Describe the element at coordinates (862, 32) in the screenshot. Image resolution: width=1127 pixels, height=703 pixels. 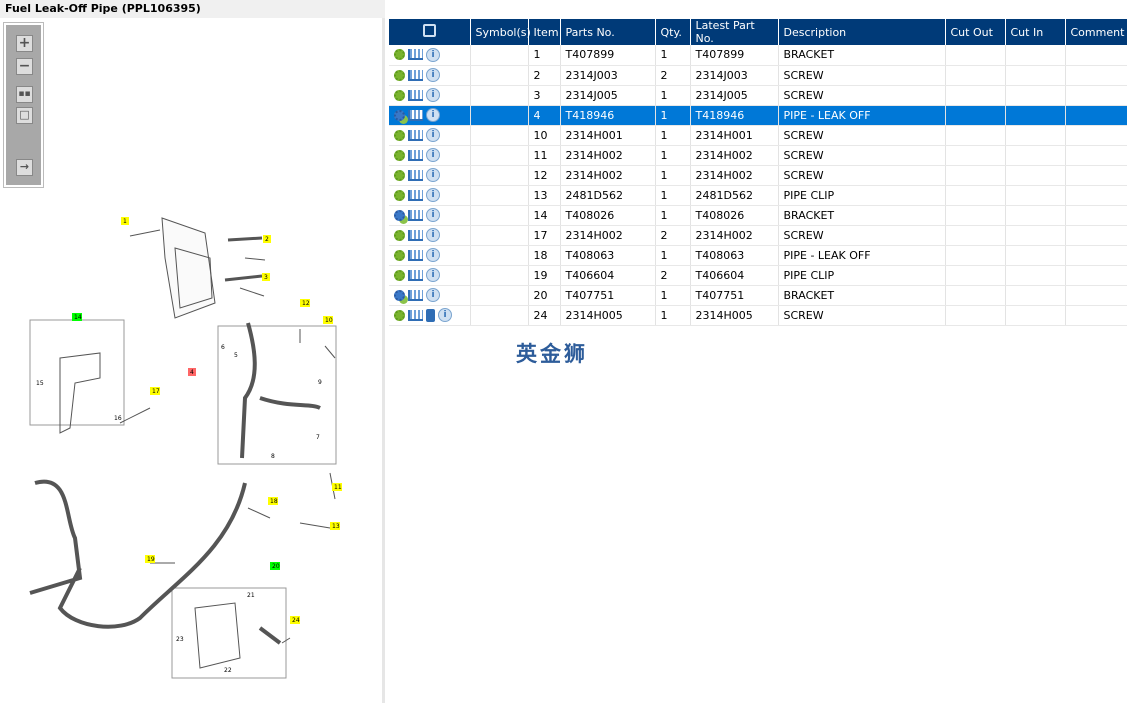
I see `column-header: Description` at that location.